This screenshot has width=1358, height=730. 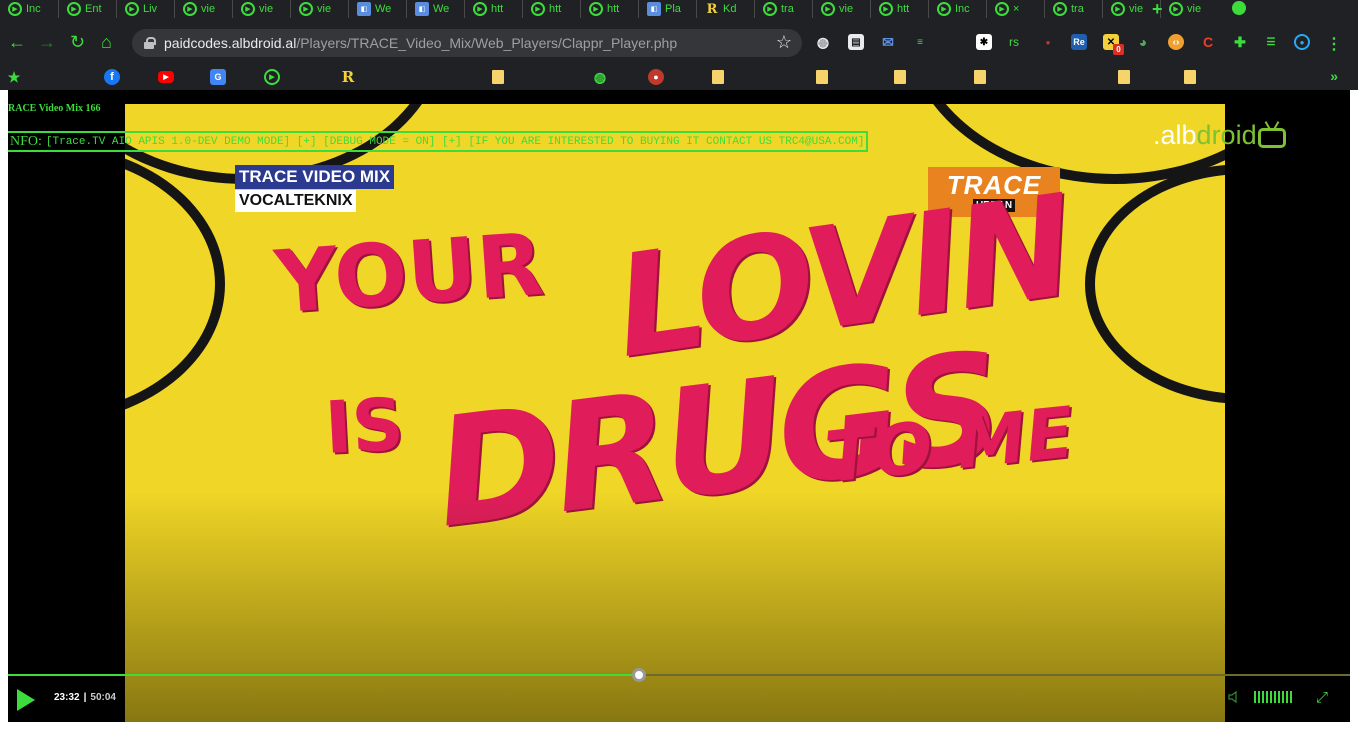 What do you see at coordinates (1014, 42) in the screenshot?
I see `rs-extension: rs` at bounding box center [1014, 42].